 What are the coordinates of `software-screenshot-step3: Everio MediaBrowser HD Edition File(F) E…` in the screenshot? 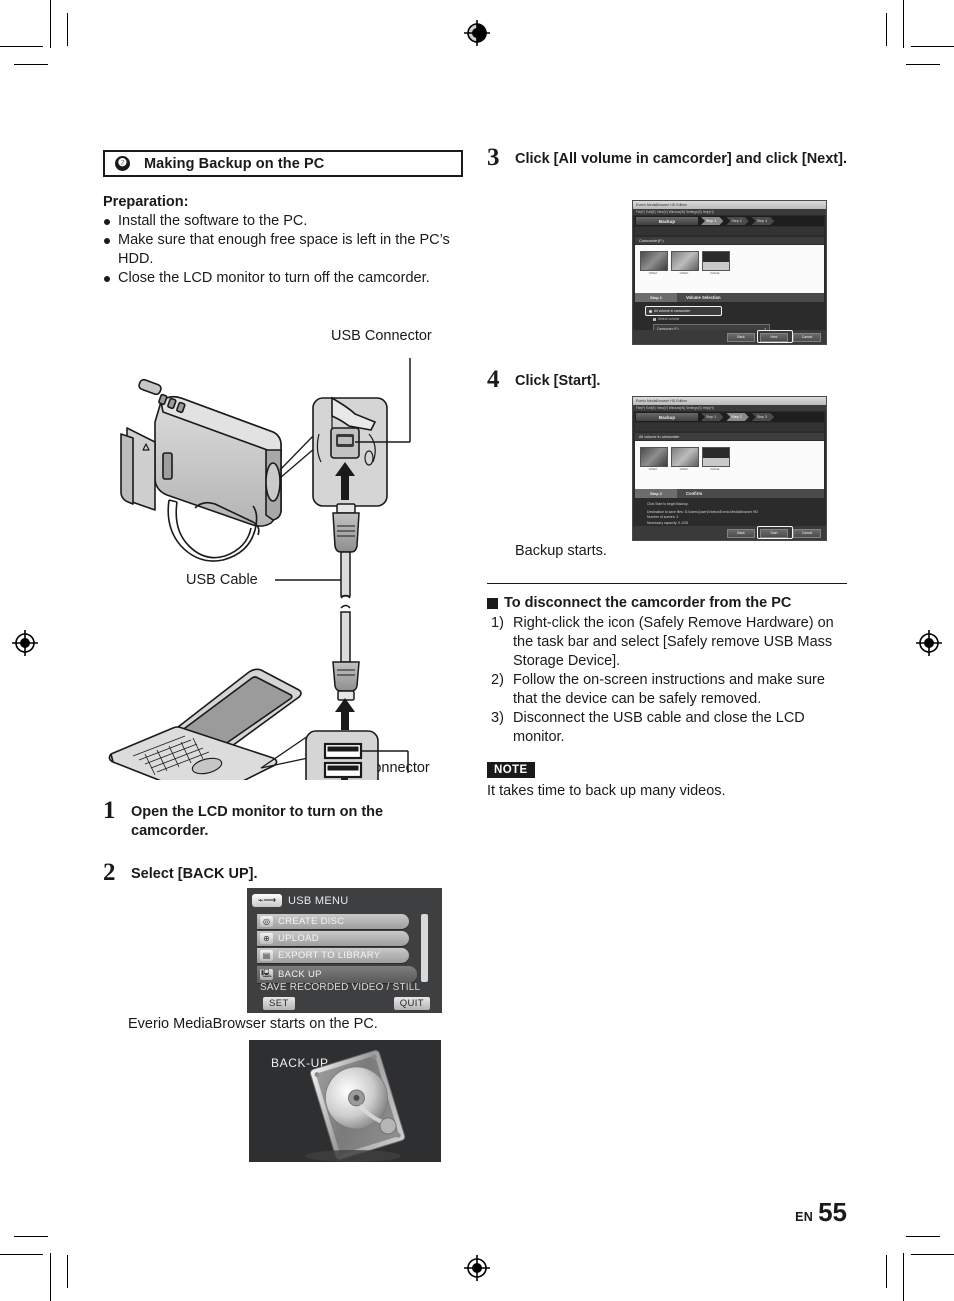 It's located at (729, 272).